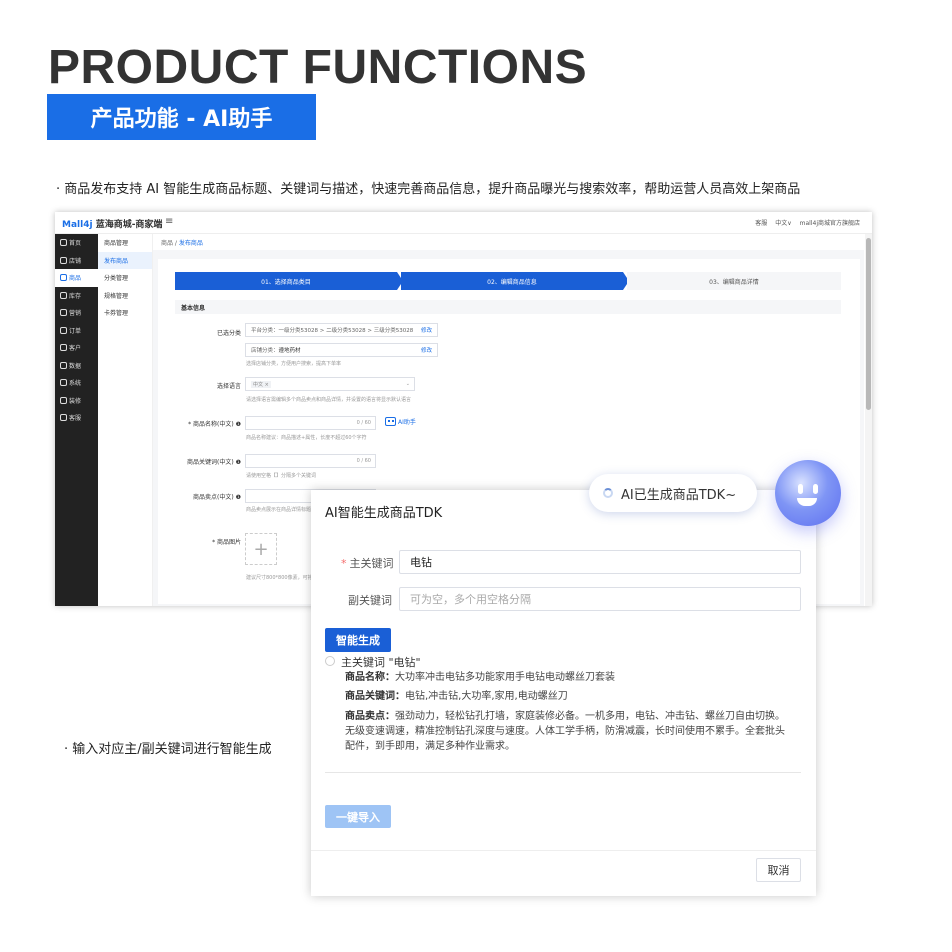  What do you see at coordinates (330, 384) in the screenshot?
I see `language-select: 中文 × ⌄` at bounding box center [330, 384].